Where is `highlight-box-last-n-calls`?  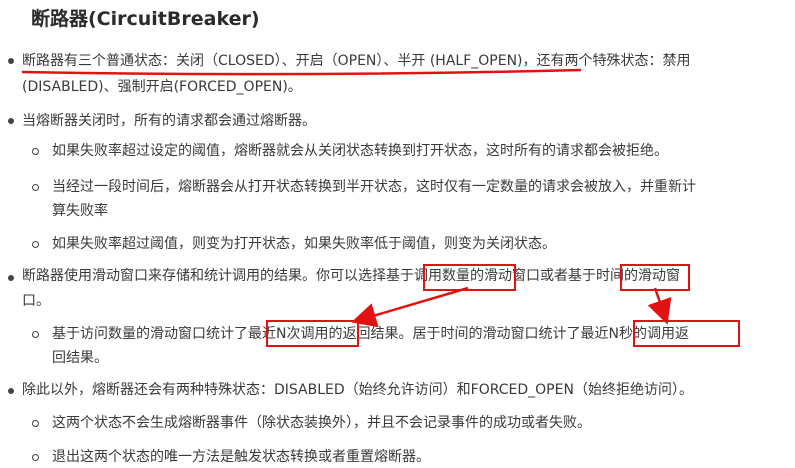
highlight-box-last-n-calls is located at coordinates (312, 333).